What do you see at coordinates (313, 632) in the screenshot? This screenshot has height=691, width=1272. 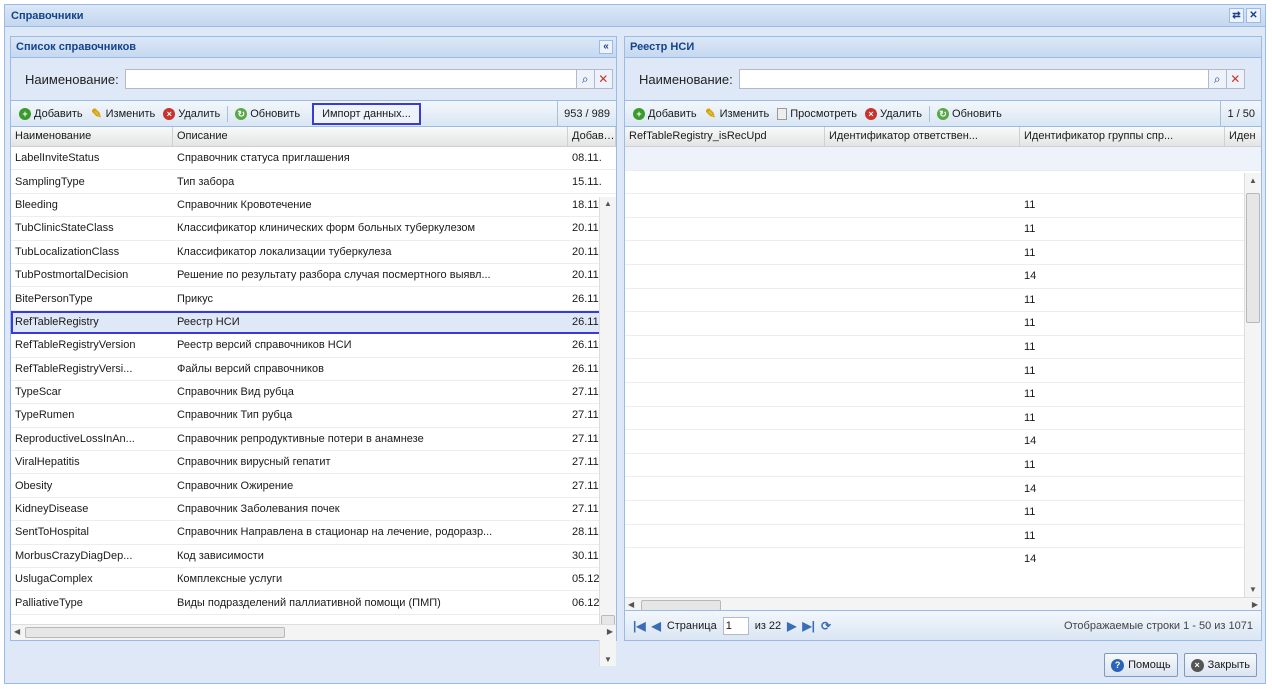 I see `left-horizontal-scrollbar: ◀ ▶` at bounding box center [313, 632].